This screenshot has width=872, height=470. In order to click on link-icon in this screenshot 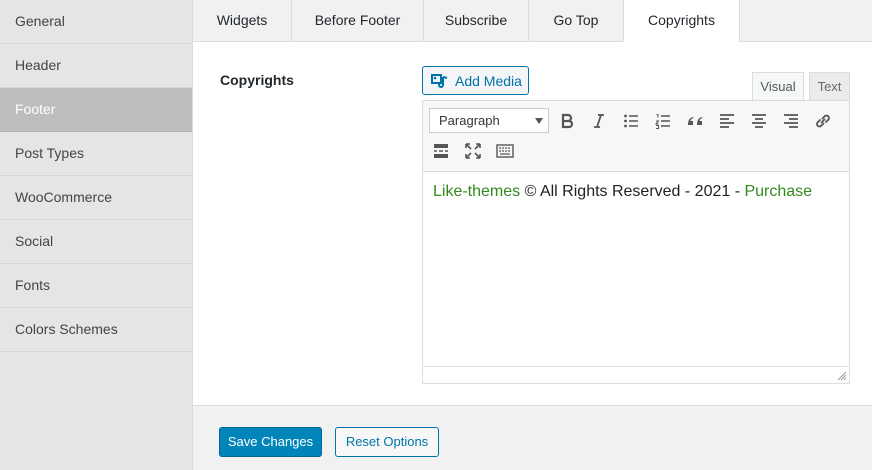, I will do `click(823, 121)`.